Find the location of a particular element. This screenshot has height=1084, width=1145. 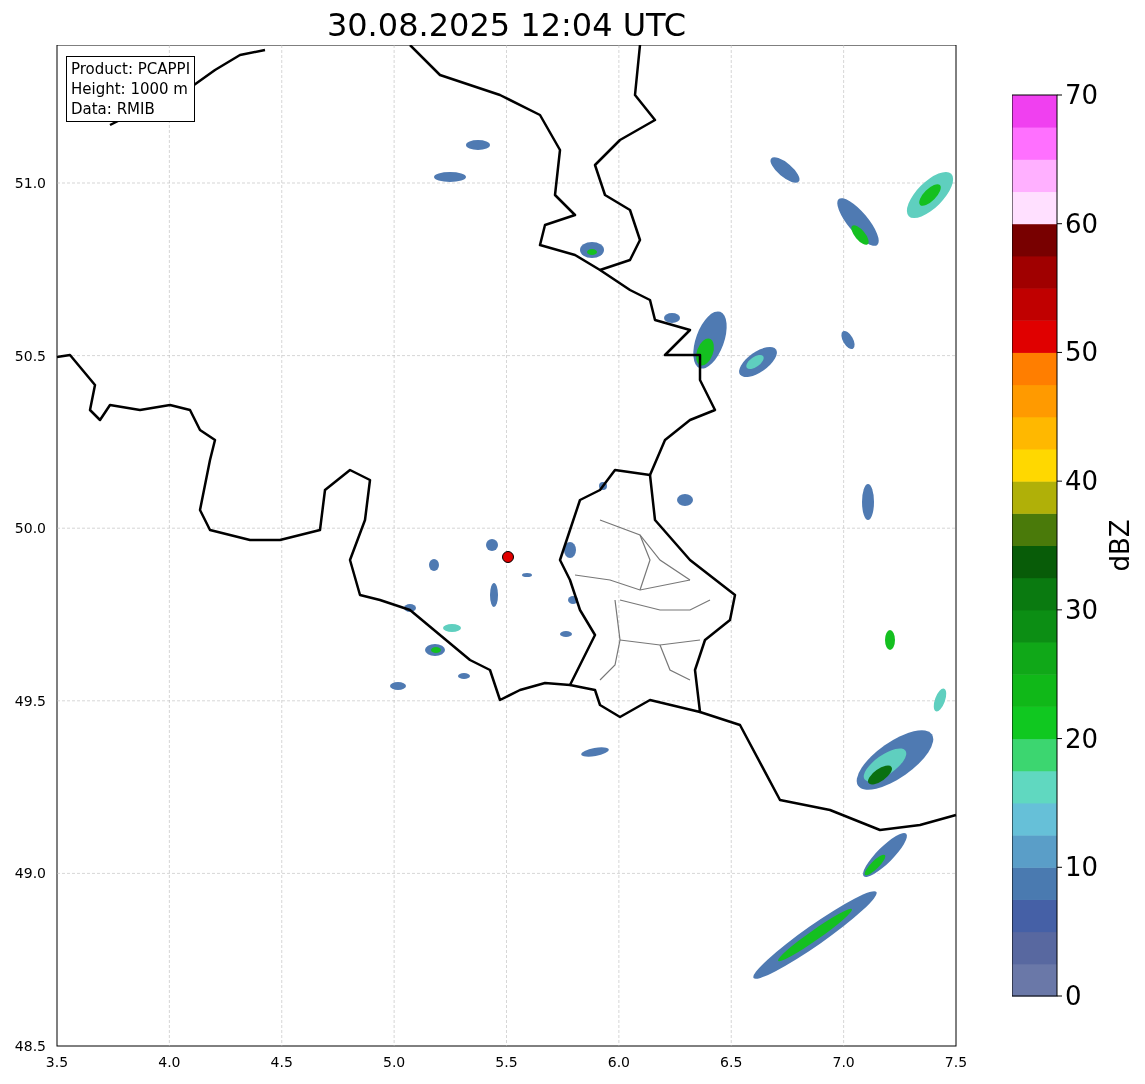

info-text: Product: PCAPPI is located at coordinates (131, 69).